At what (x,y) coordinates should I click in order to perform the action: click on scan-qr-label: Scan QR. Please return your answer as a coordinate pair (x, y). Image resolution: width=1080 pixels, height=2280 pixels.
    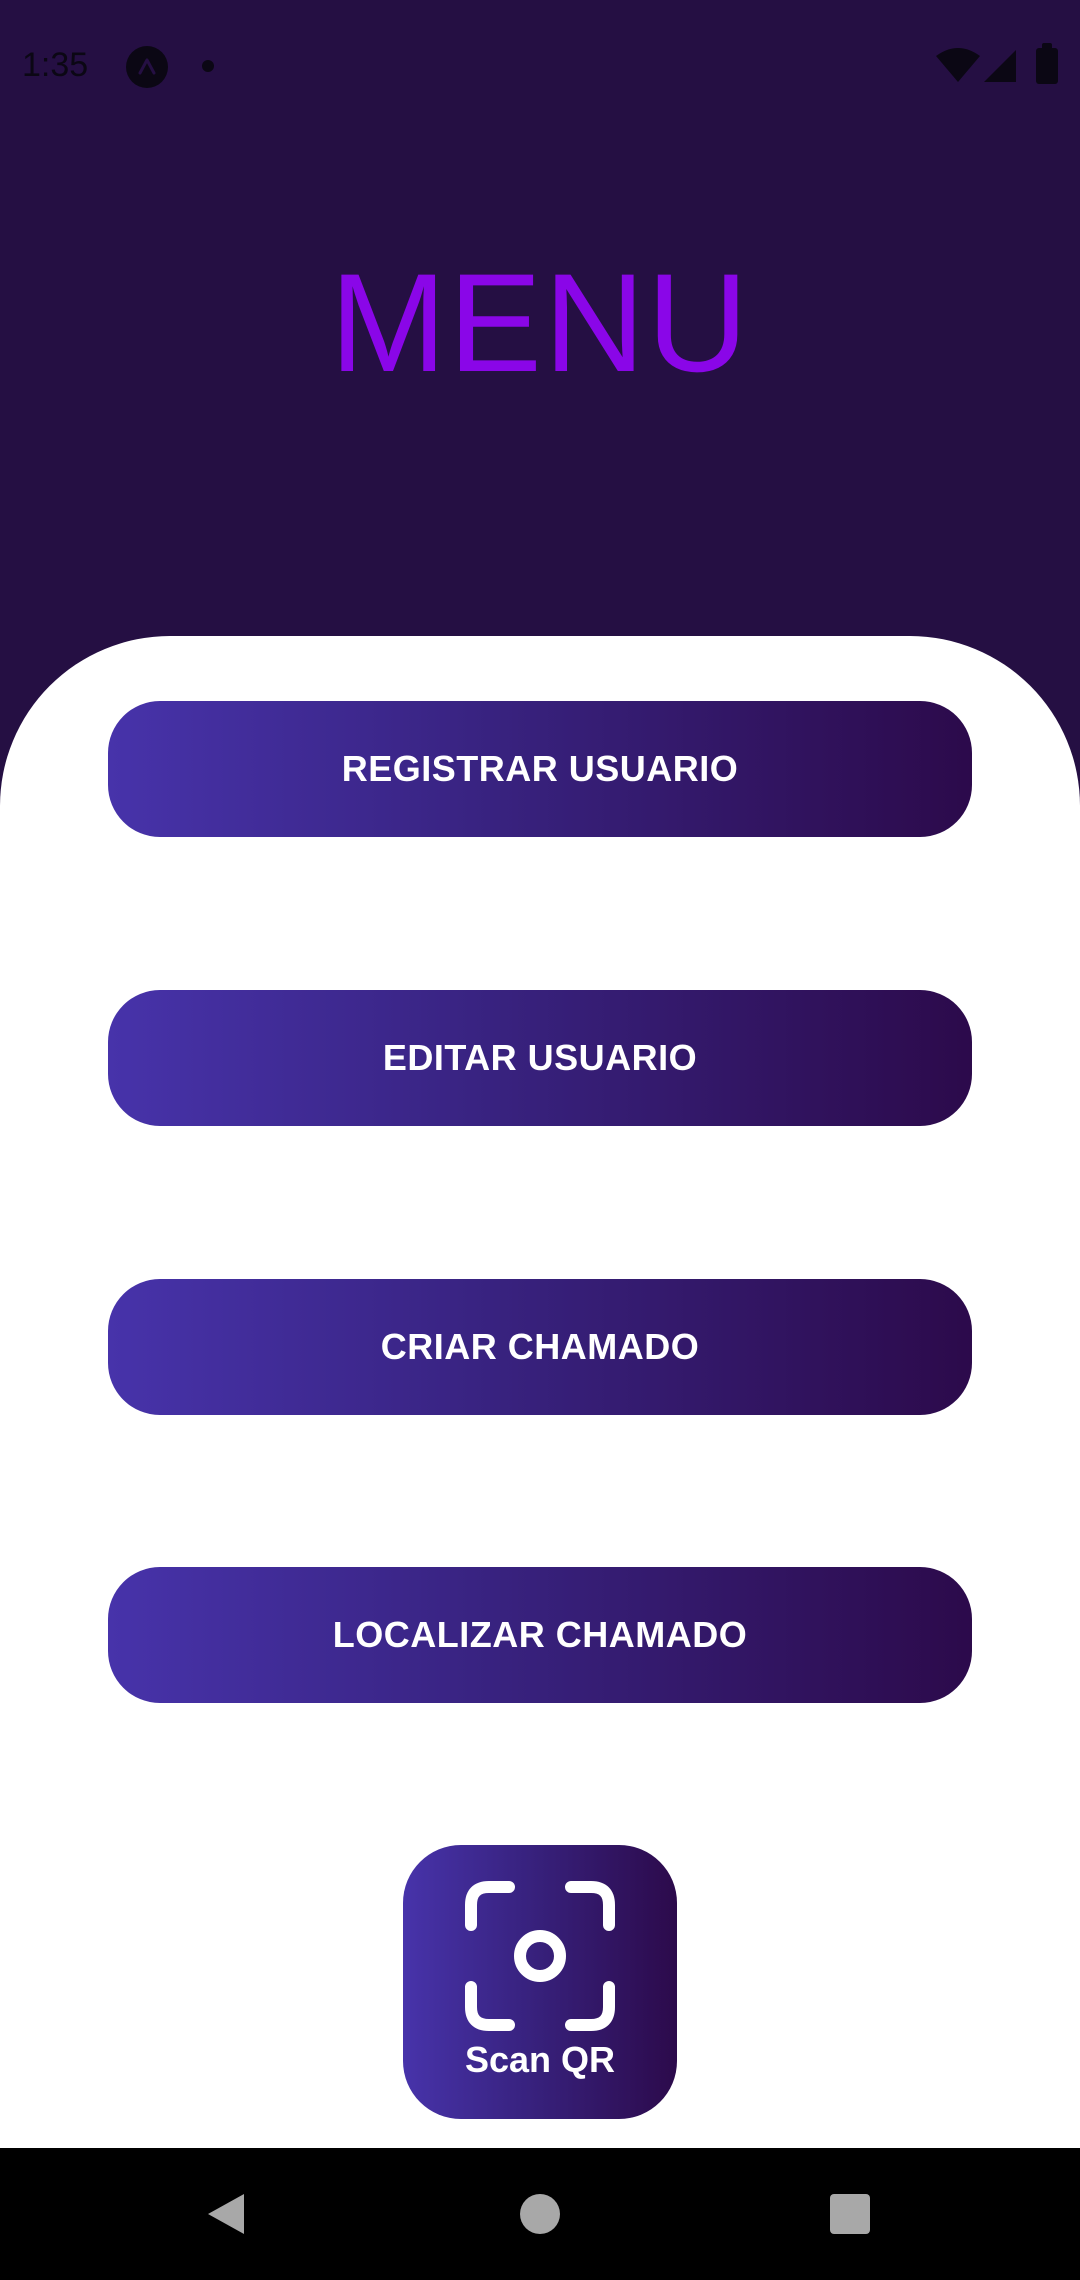
    Looking at the image, I should click on (540, 2059).